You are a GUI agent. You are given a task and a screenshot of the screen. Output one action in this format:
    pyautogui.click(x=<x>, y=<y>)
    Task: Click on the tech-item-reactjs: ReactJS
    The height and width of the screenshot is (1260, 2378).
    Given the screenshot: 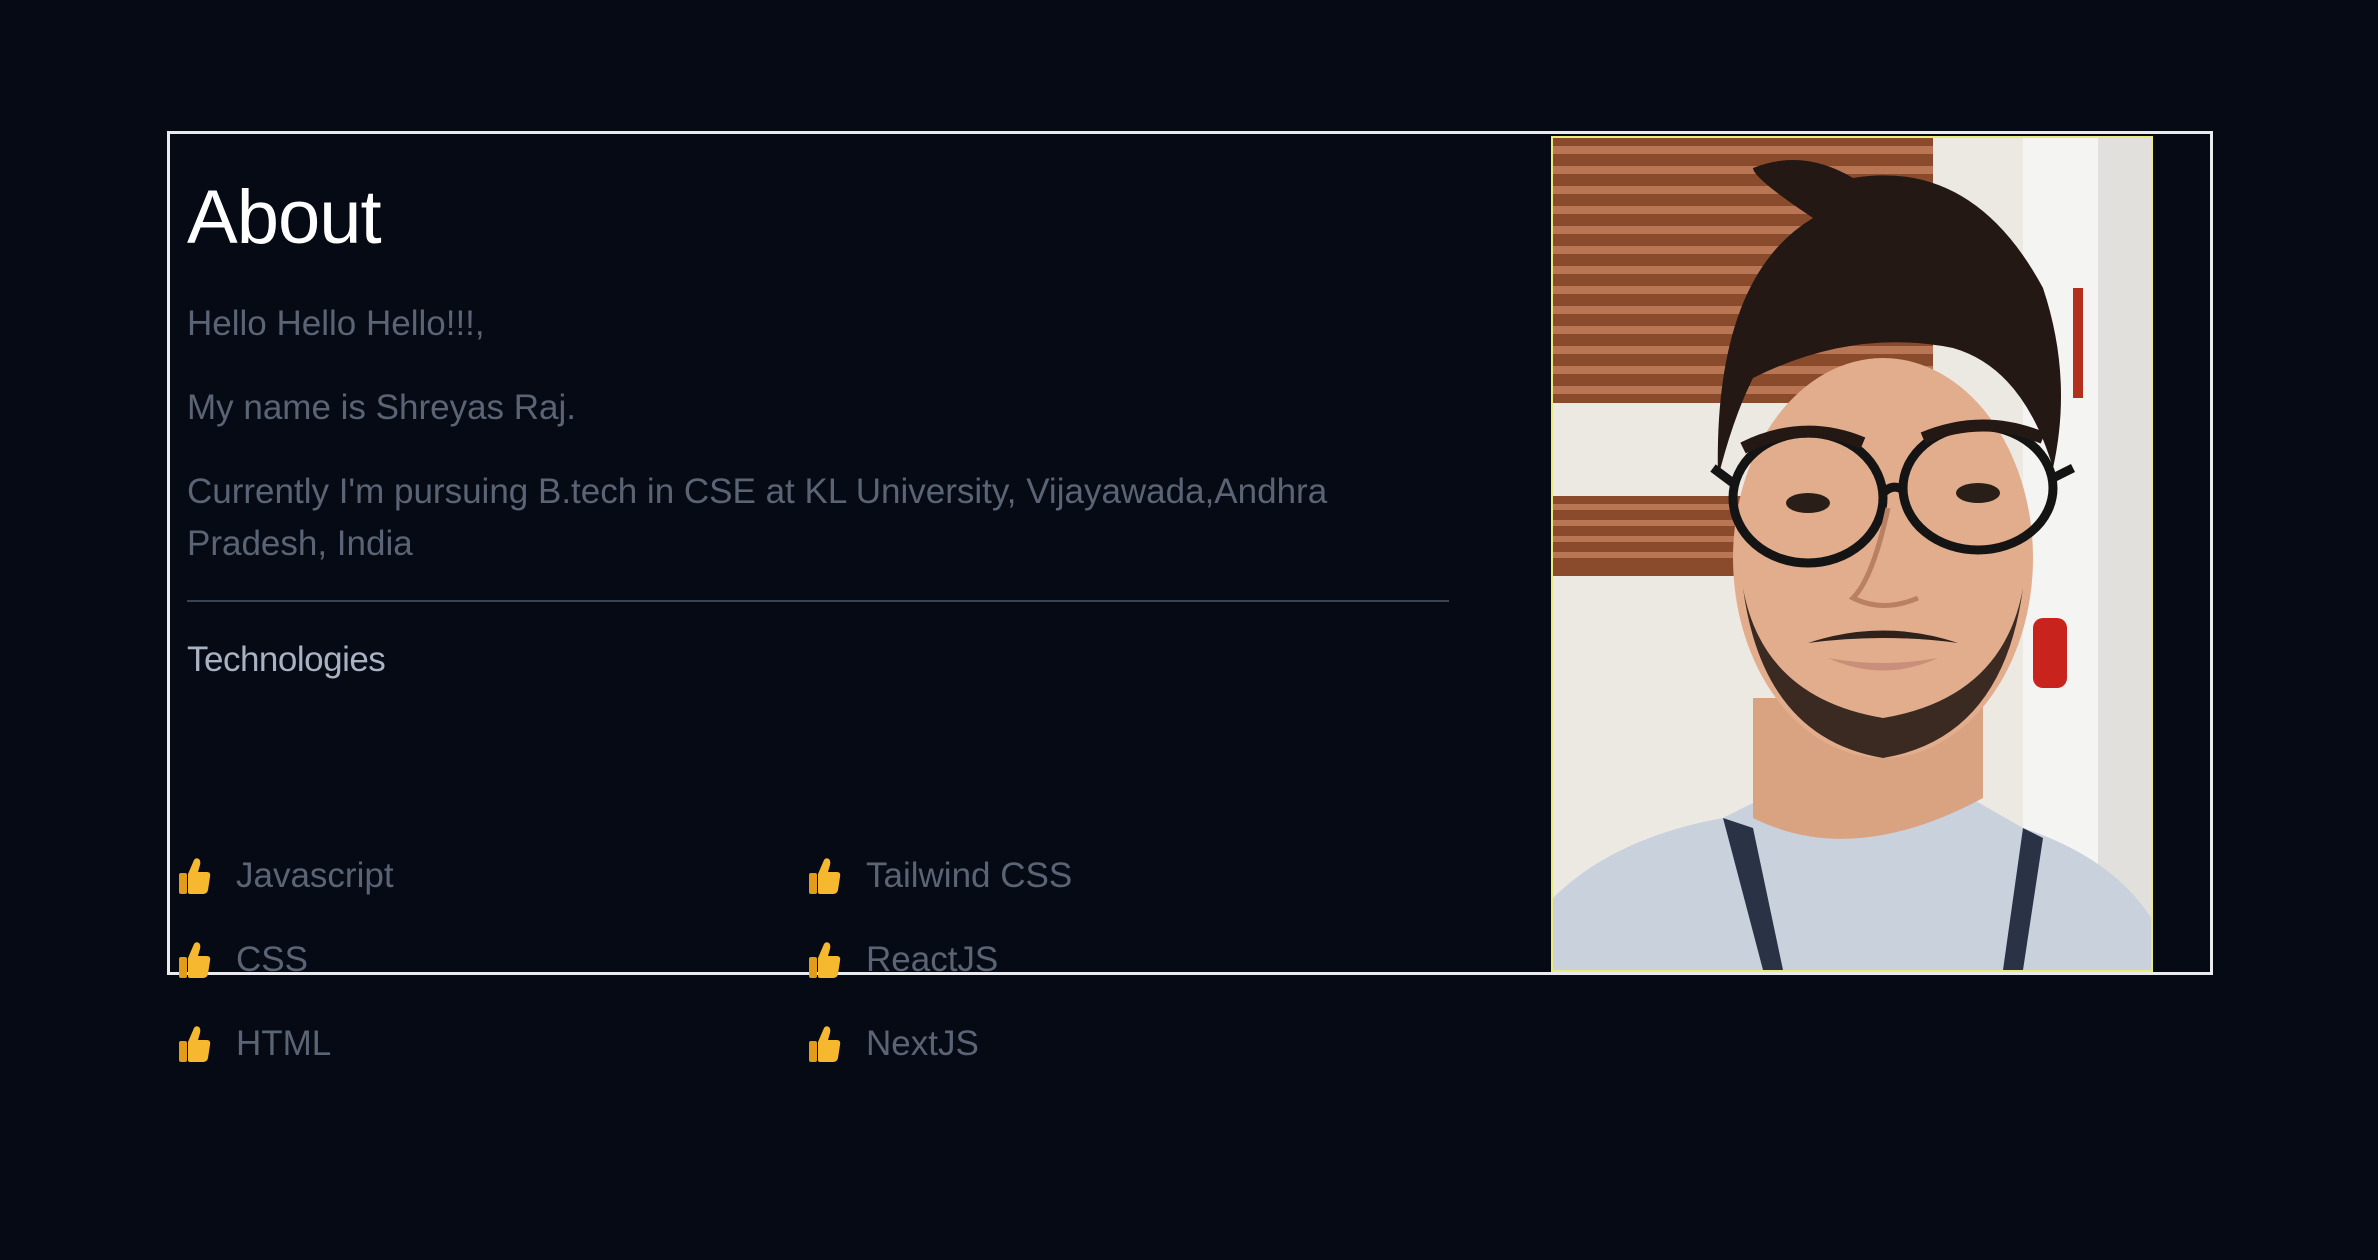 What is the action you would take?
    pyautogui.click(x=903, y=960)
    